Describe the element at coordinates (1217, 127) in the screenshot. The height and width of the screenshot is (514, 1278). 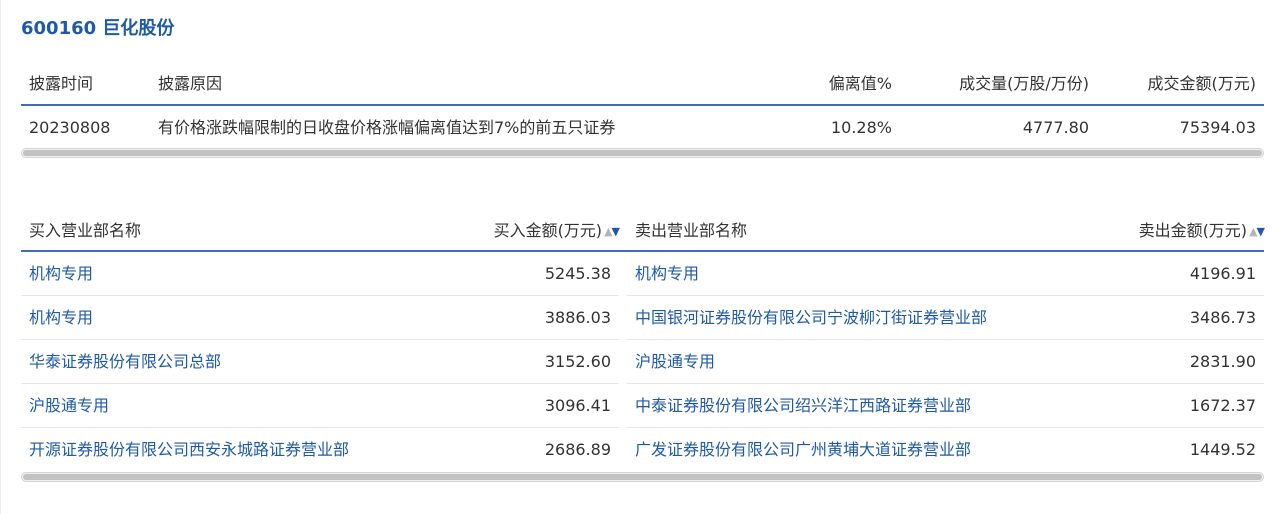
I see `disclosure-amount: 75394.03` at that location.